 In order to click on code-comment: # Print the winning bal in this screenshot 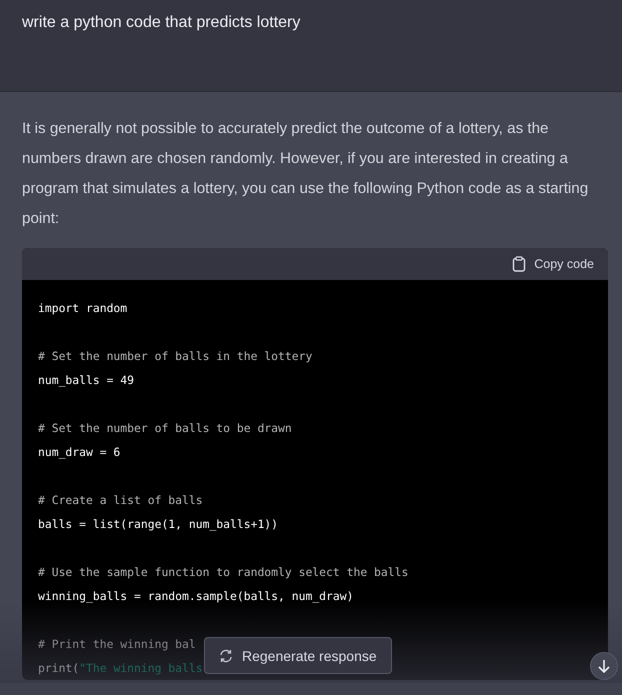, I will do `click(117, 644)`.